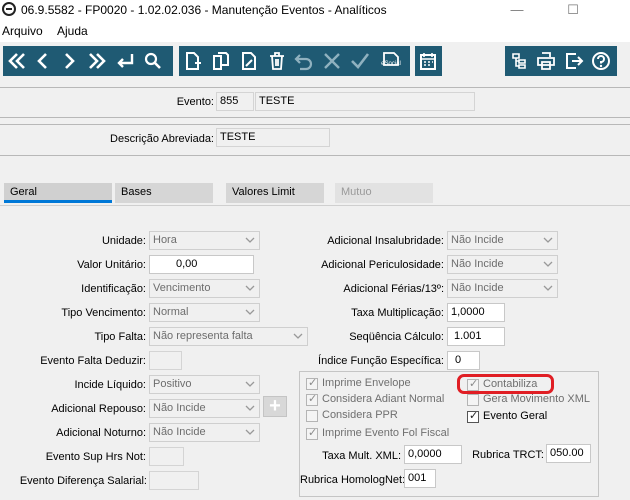 The image size is (630, 500). What do you see at coordinates (72, 31) in the screenshot?
I see `menu-ajuda: Ajuda` at bounding box center [72, 31].